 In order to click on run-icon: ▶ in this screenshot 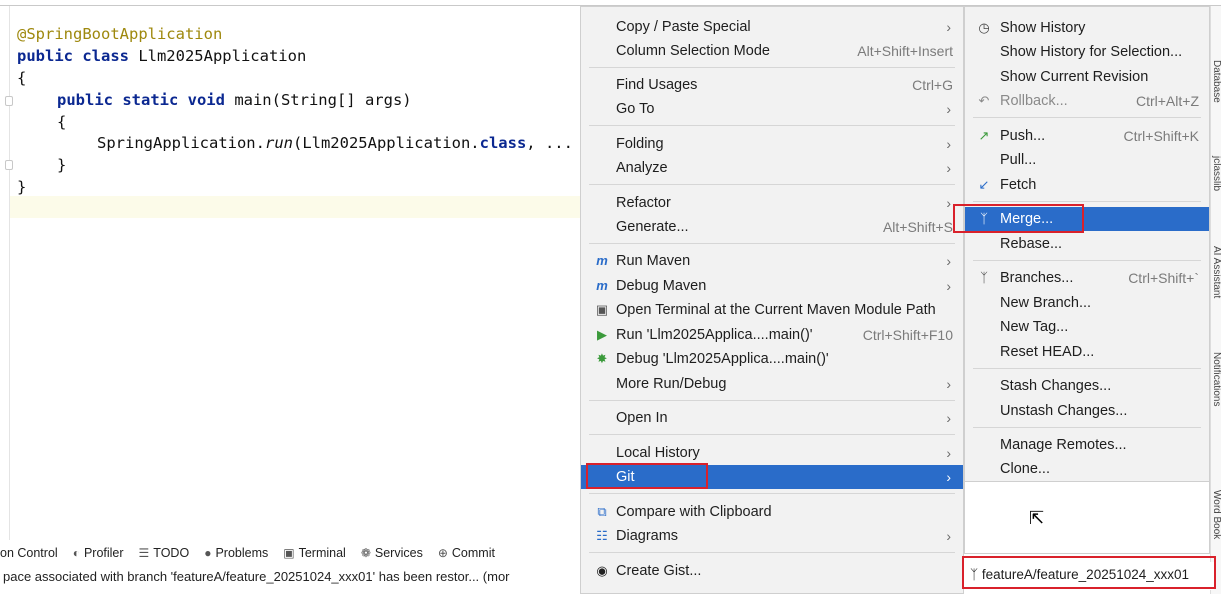, I will do `click(602, 334)`.